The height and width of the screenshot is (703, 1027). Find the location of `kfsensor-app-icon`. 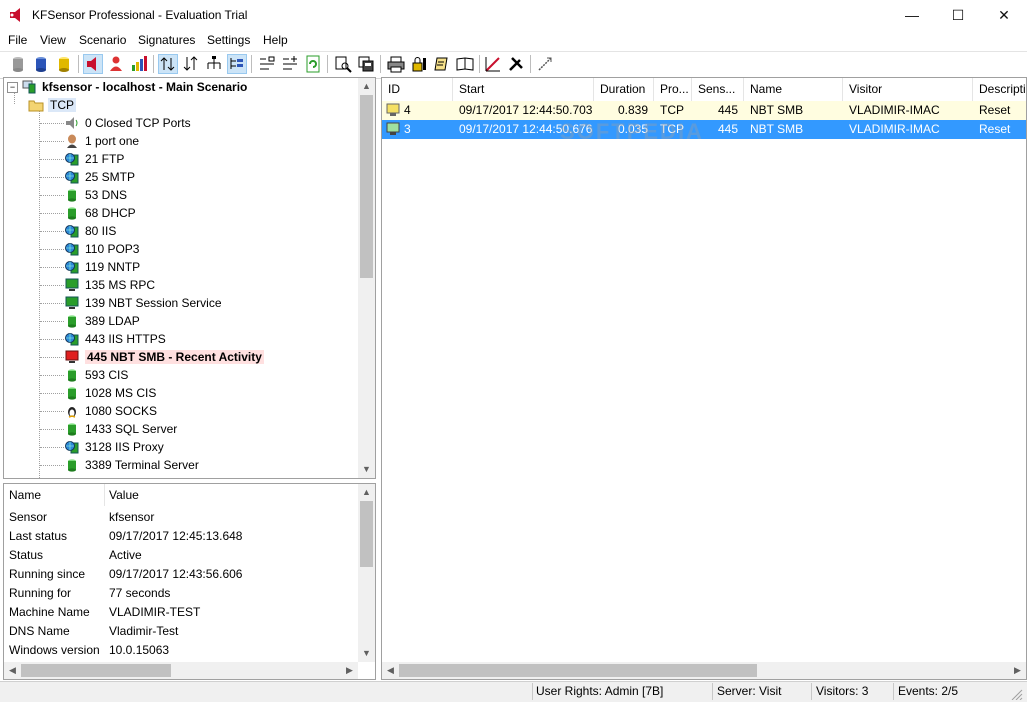

kfsensor-app-icon is located at coordinates (16, 15).